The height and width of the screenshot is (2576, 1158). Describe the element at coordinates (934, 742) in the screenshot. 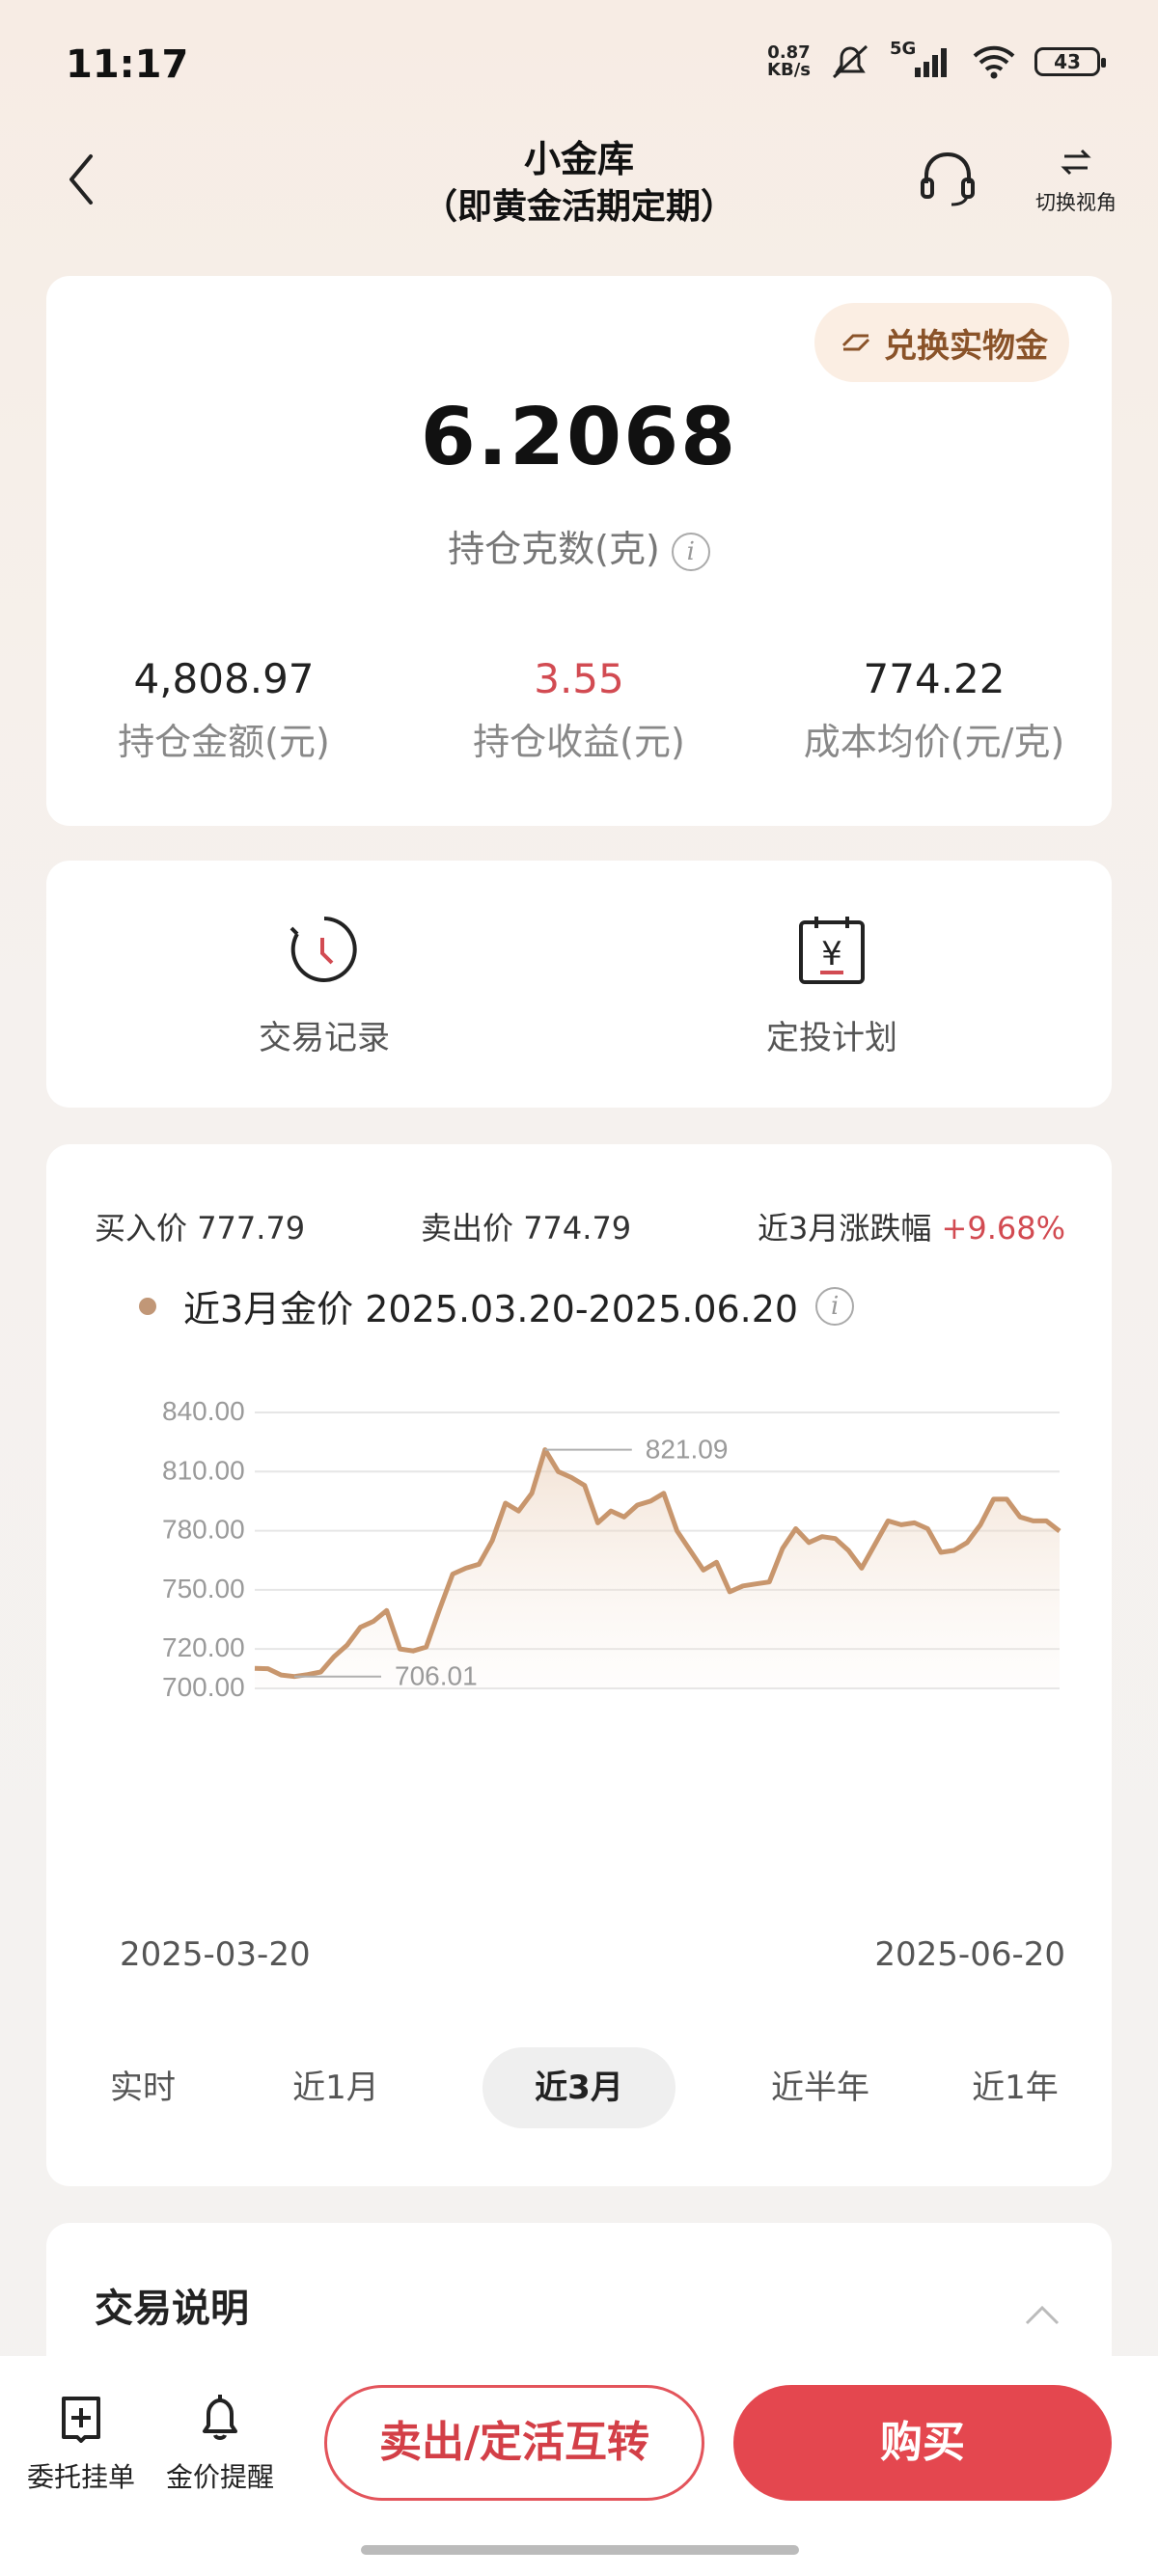

I see `average-cost-label: 成本均价(元/克)` at that location.